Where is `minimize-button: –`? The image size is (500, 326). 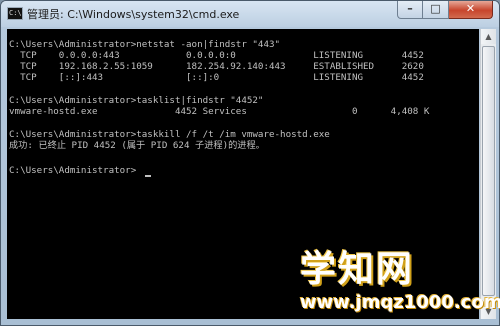
minimize-button: – is located at coordinates (410, 10).